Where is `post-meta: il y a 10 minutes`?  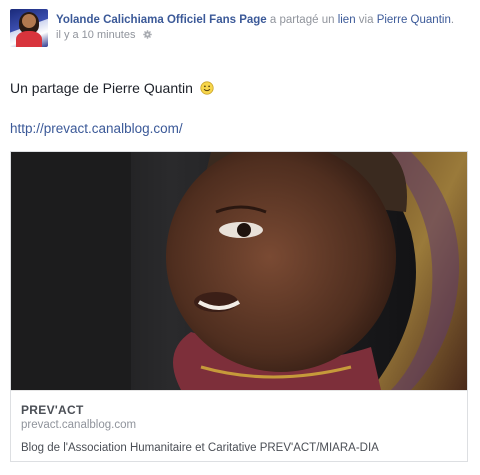 post-meta: il y a 10 minutes is located at coordinates (104, 35).